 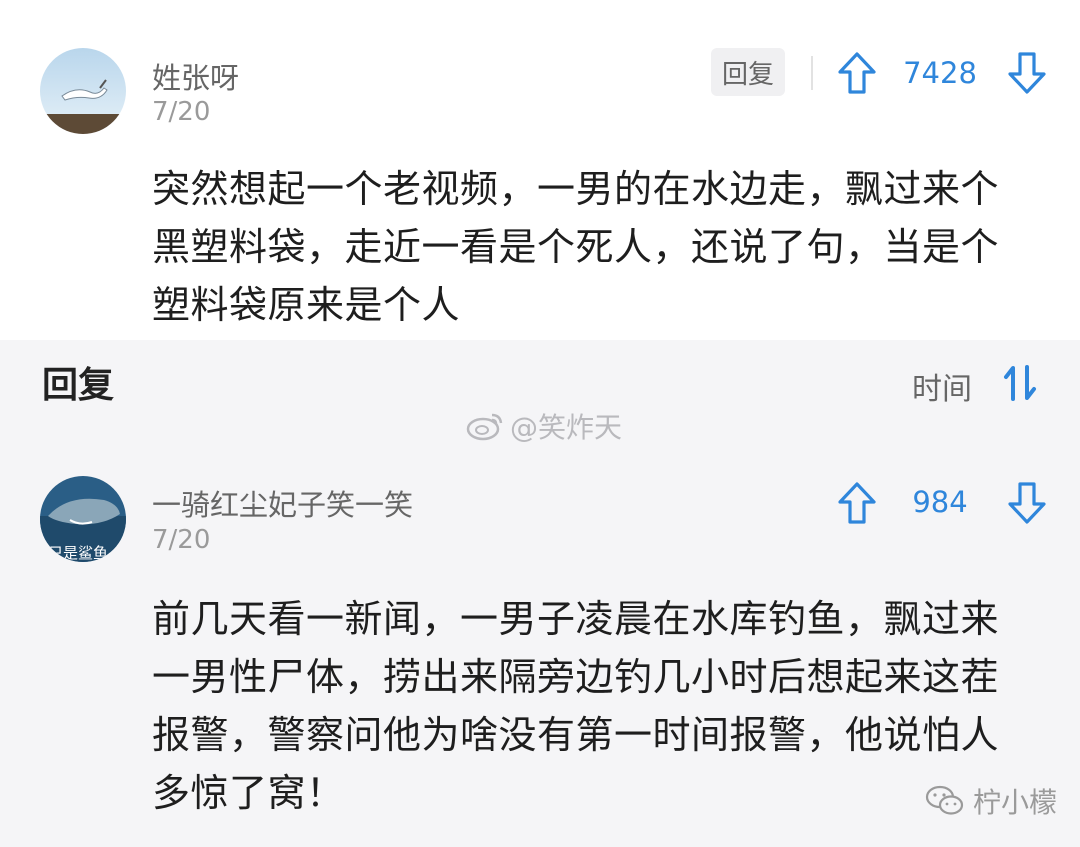 I want to click on reply-avatar: 只是鲨鱼, so click(x=83, y=519).